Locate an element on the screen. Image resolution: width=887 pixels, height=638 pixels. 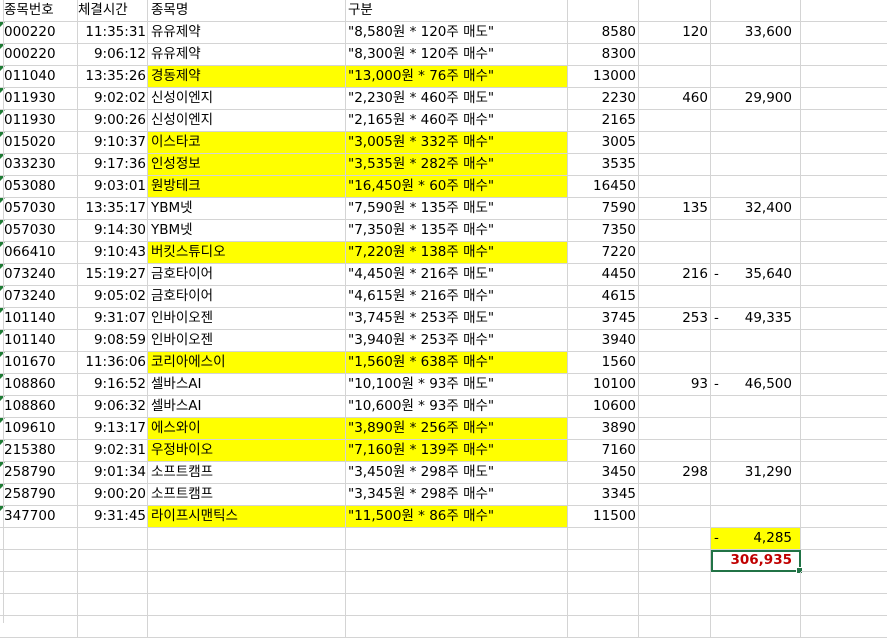
cell-name: 경동제약 is located at coordinates (247, 77).